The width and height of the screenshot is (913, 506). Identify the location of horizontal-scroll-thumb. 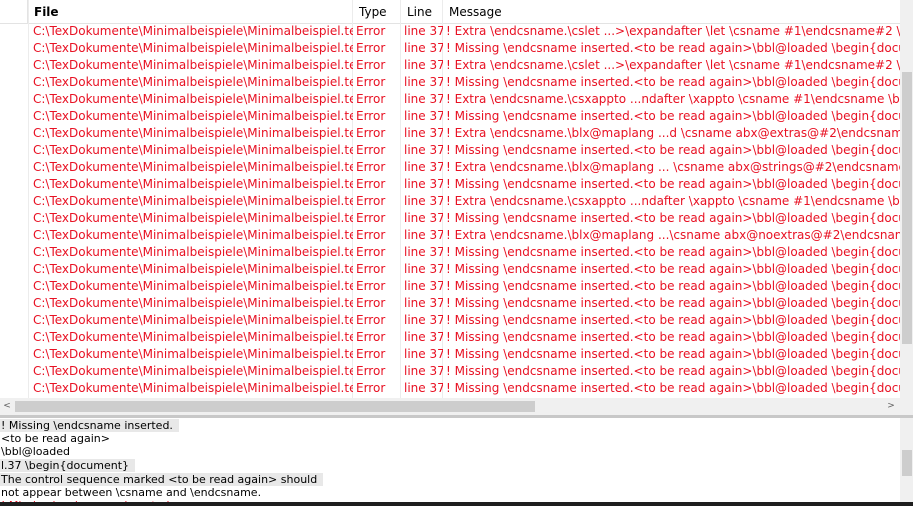
(275, 406).